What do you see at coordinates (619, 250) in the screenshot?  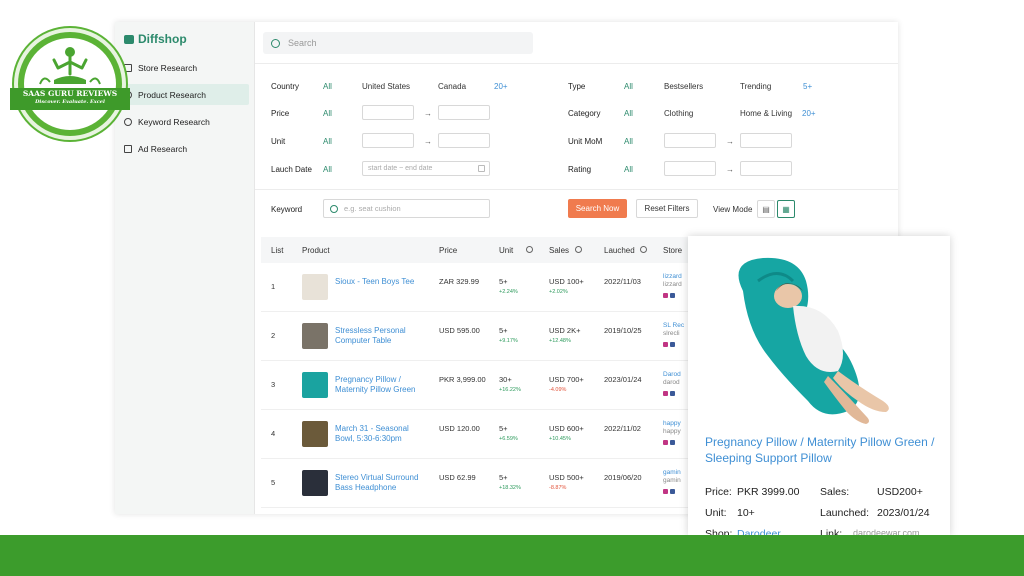 I see `column-header-launched: Lauched` at bounding box center [619, 250].